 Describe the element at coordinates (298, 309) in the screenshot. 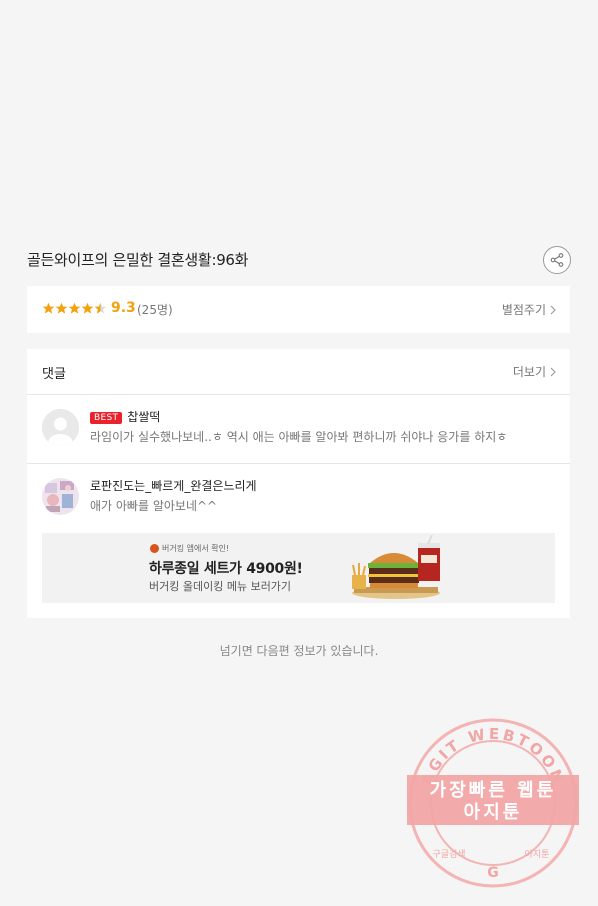

I see `rating-card: 9.3 (25명) 별점주기` at that location.